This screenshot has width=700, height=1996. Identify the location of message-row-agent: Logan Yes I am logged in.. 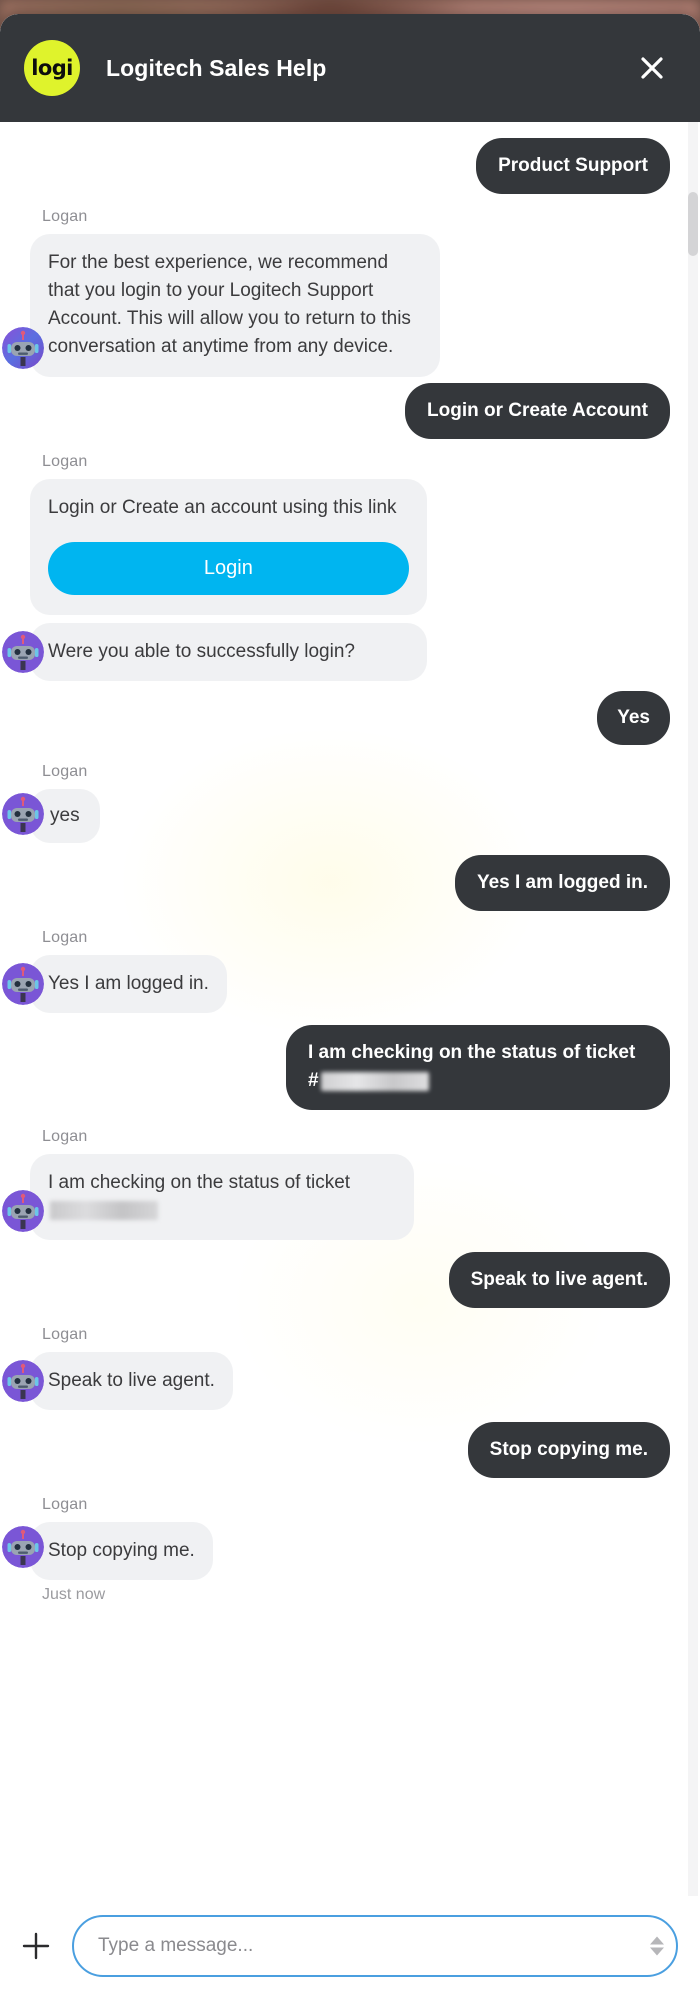
(336, 971).